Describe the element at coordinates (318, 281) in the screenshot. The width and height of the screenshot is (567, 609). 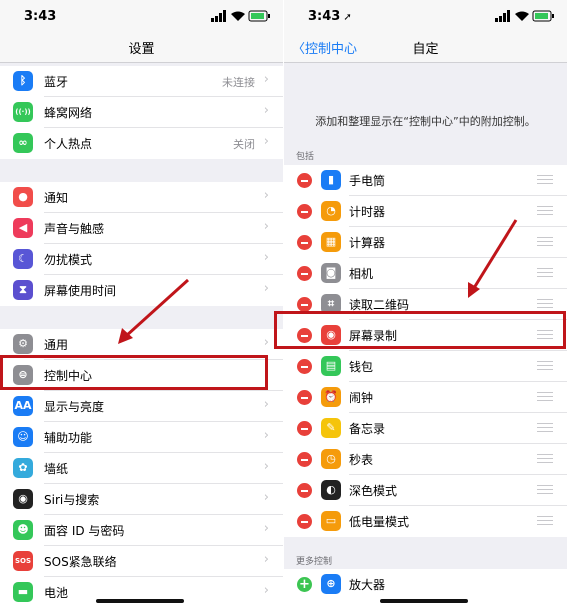
I see `annotation-arrows` at that location.